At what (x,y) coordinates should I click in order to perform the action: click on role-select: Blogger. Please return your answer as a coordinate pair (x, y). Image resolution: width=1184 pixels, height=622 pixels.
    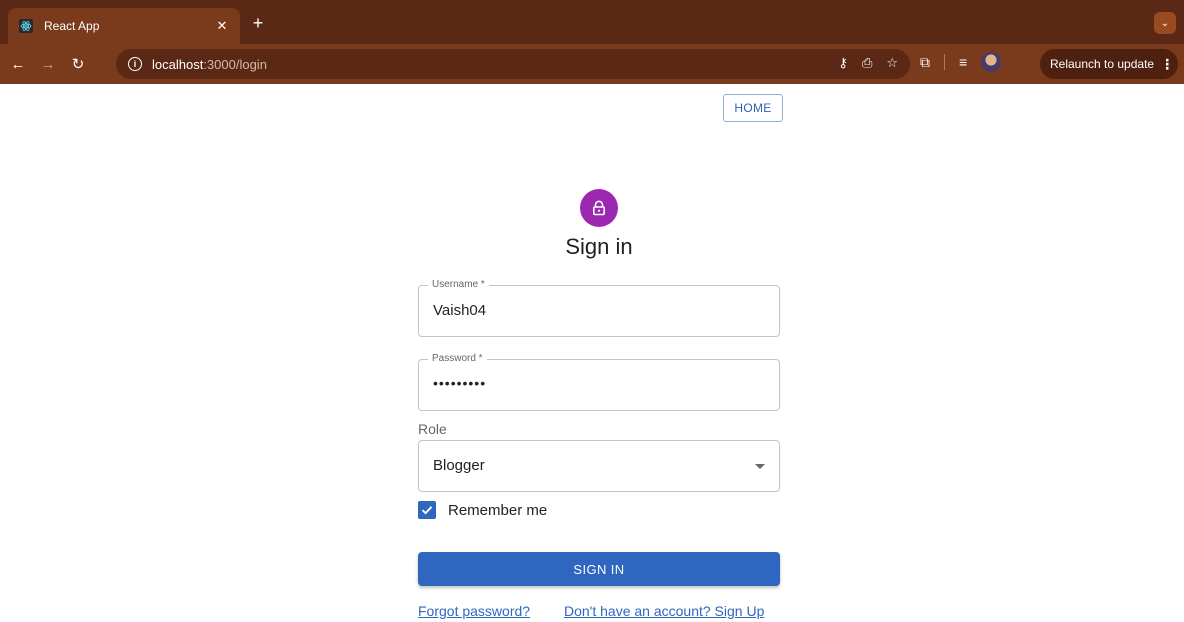
    Looking at the image, I should click on (599, 466).